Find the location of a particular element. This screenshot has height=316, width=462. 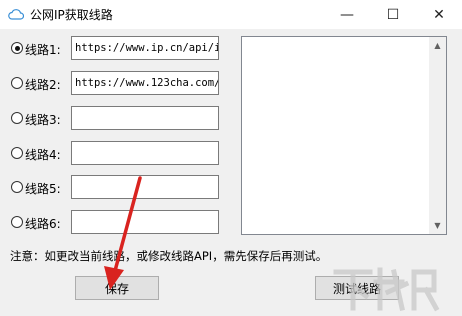

route-5-label: 线路5: is located at coordinates (43, 189).